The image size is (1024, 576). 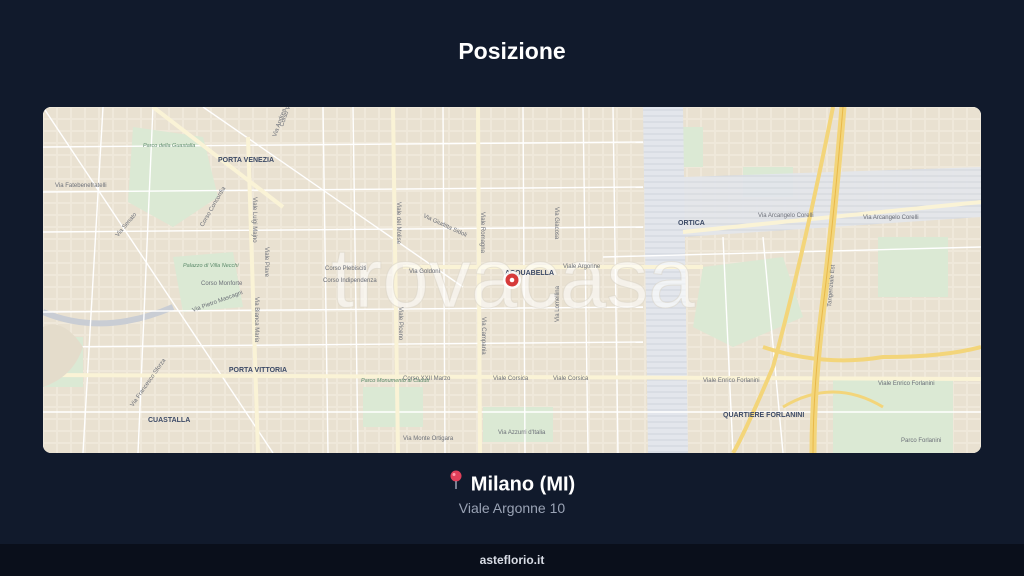 What do you see at coordinates (254, 220) in the screenshot?
I see `street-label: Viale Luigi Majno` at bounding box center [254, 220].